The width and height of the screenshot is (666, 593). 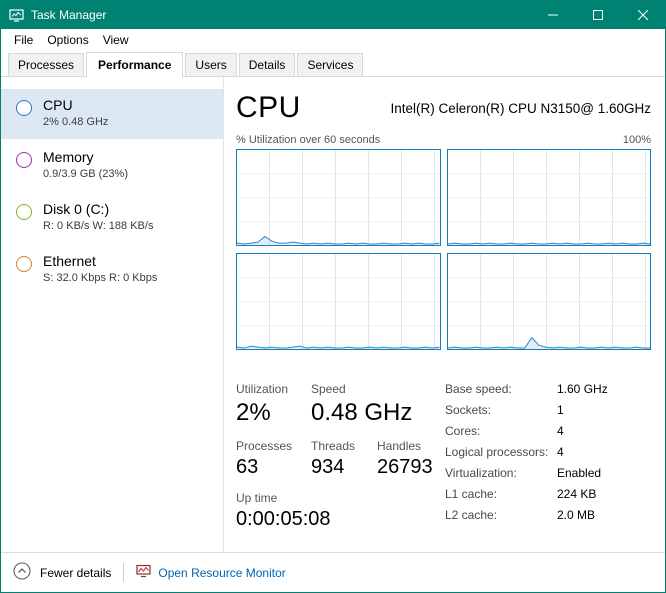 What do you see at coordinates (308, 140) in the screenshot?
I see `graph-caption: % Utilization over 60 seconds` at bounding box center [308, 140].